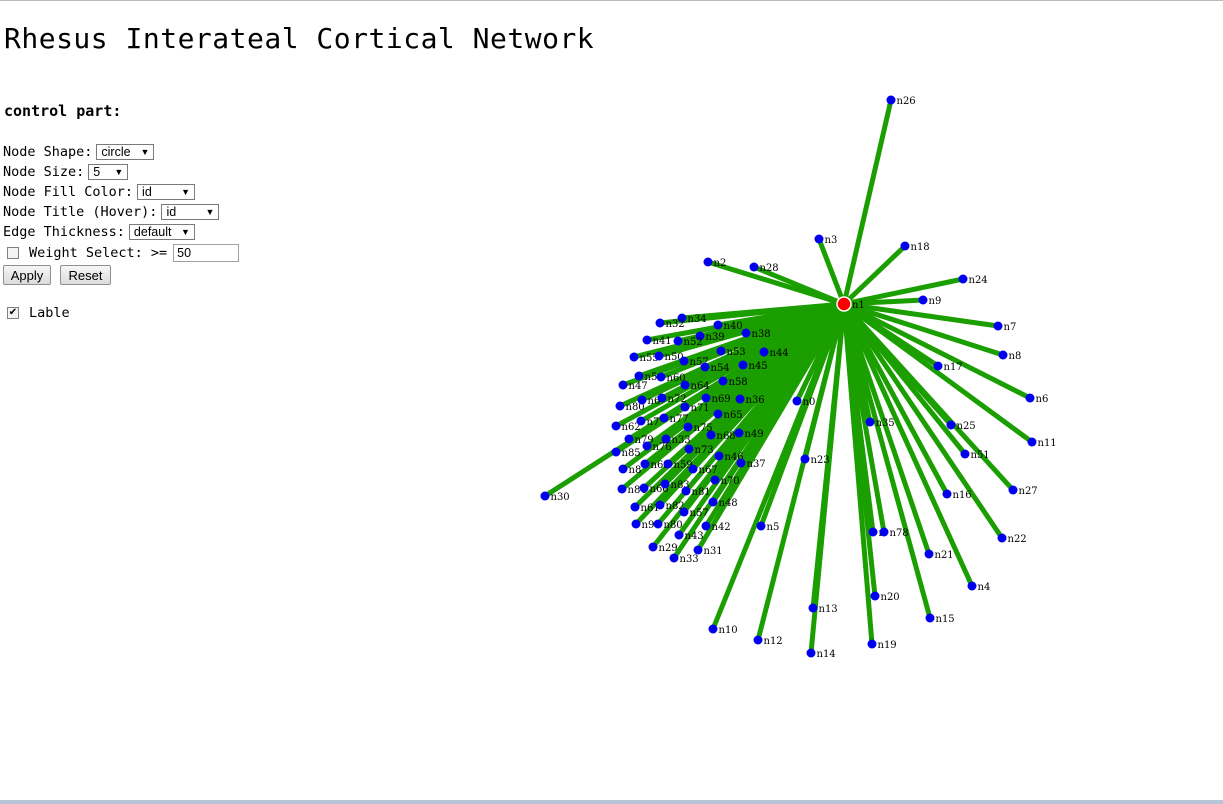 This screenshot has width=1223, height=804. Describe the element at coordinates (723, 381) in the screenshot. I see `node-n58` at that location.